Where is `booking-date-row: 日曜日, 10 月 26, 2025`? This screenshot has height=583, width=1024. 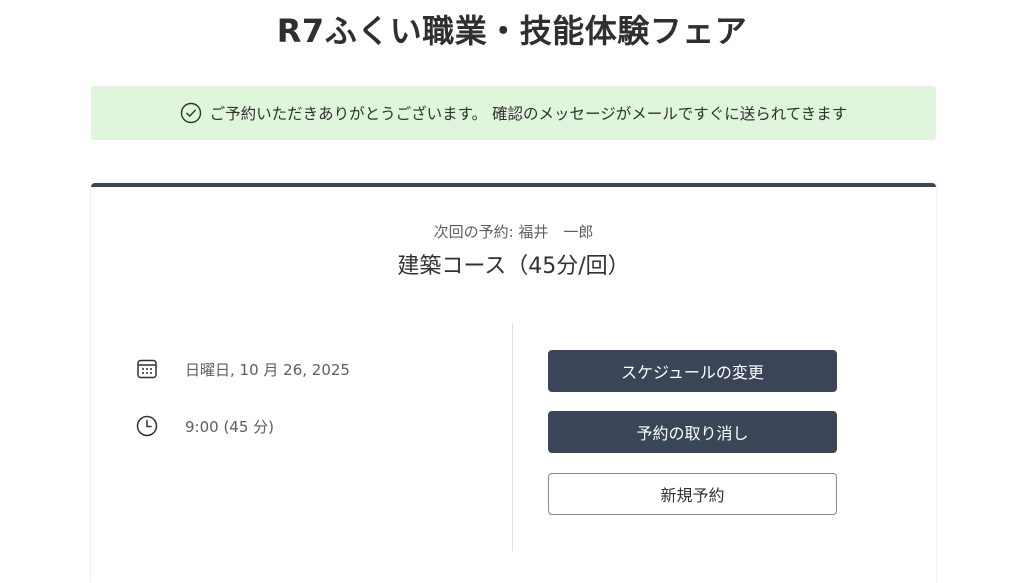 booking-date-row: 日曜日, 10 月 26, 2025 is located at coordinates (242, 369).